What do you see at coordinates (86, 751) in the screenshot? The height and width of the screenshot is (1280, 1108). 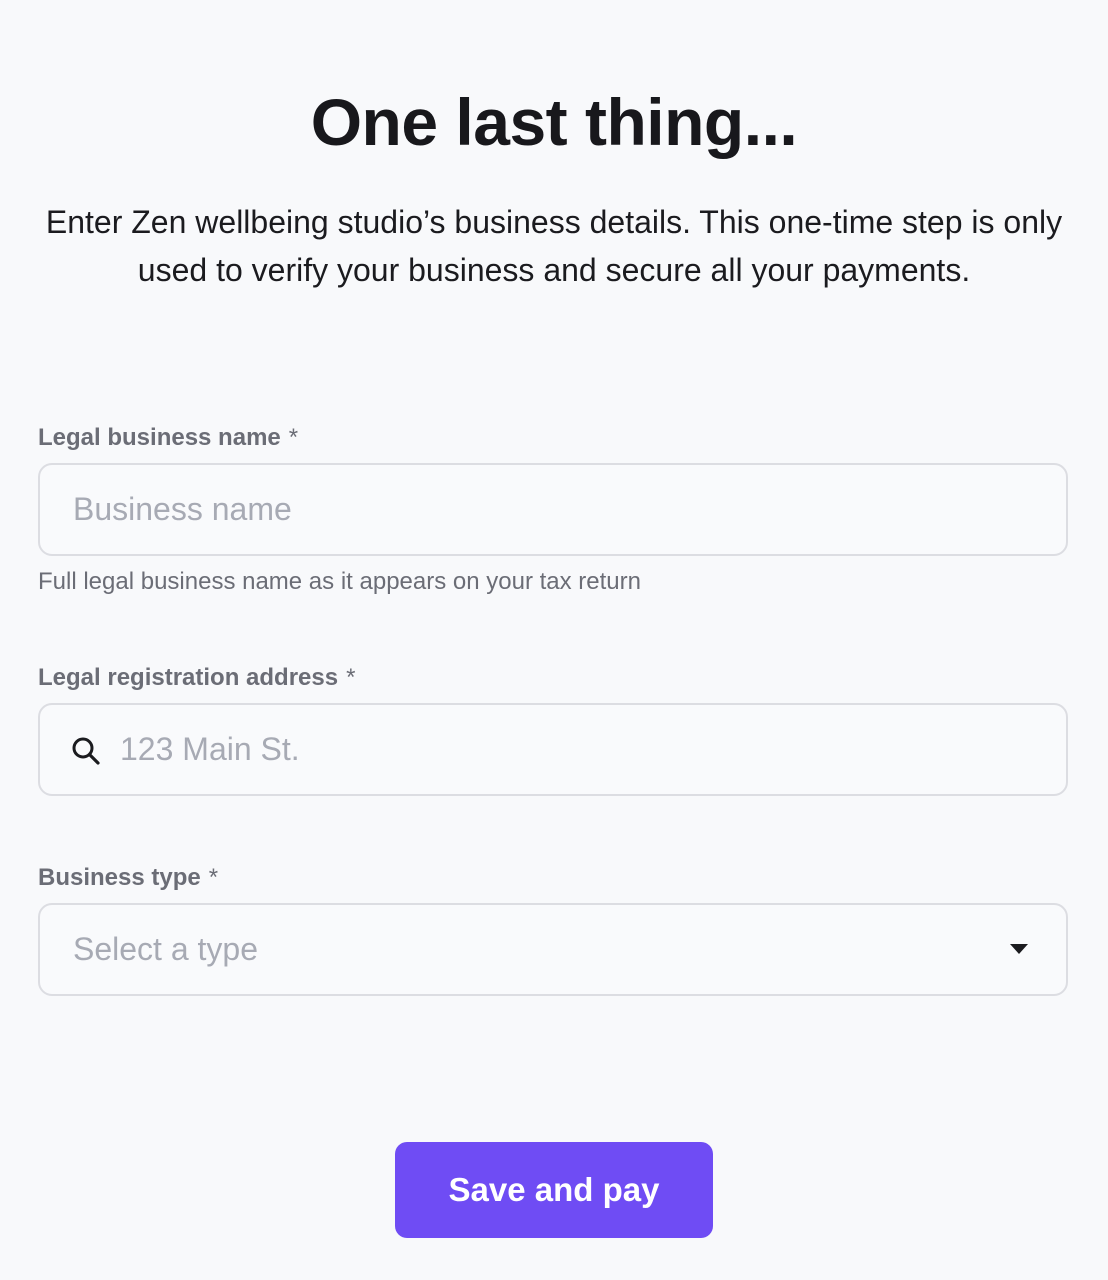 I see `search-icon` at bounding box center [86, 751].